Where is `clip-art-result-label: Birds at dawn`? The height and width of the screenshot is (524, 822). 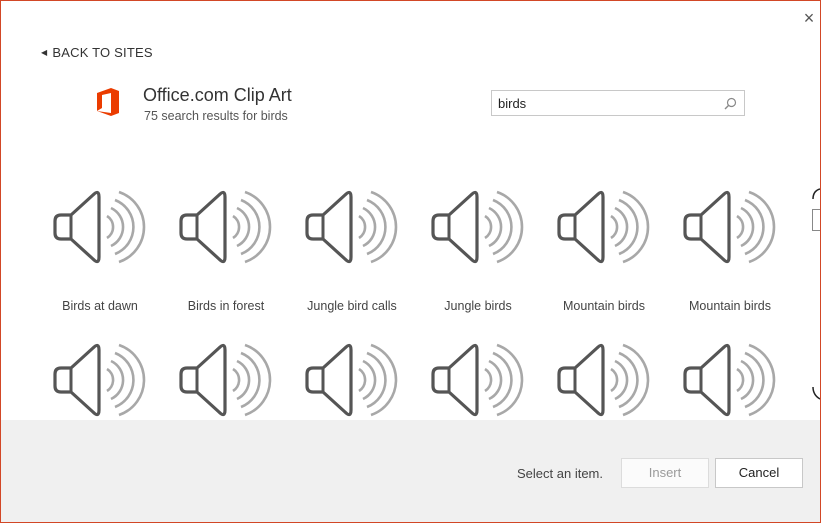 clip-art-result-label: Birds at dawn is located at coordinates (100, 306).